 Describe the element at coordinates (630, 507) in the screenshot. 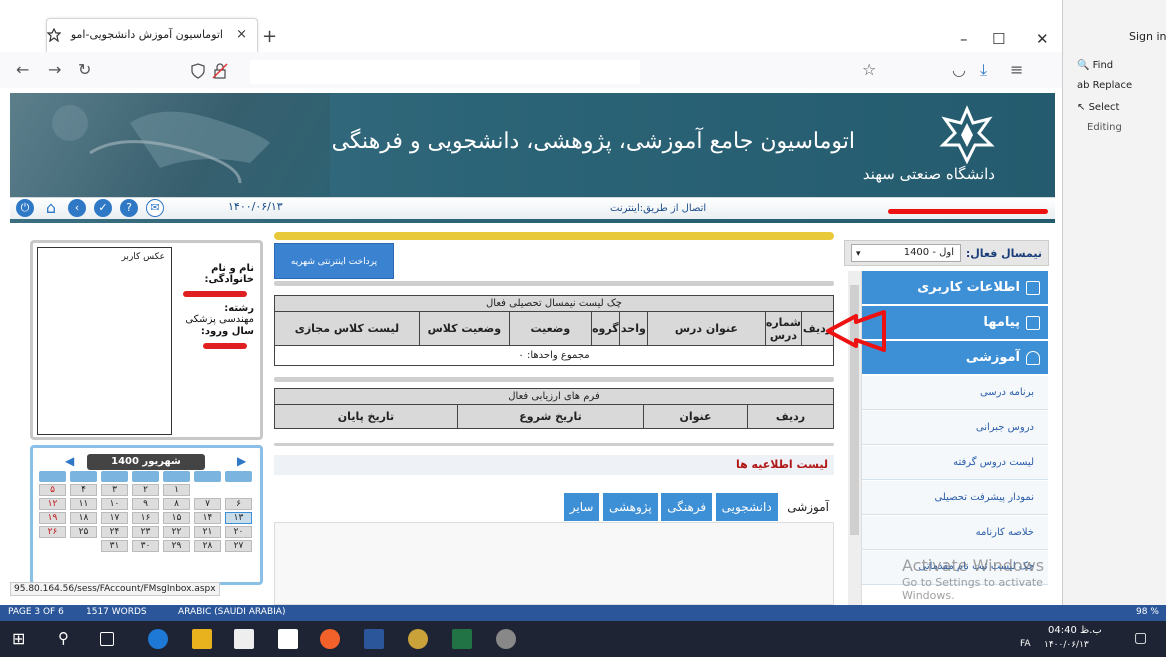

I see `tab-research: پژوهشی` at that location.